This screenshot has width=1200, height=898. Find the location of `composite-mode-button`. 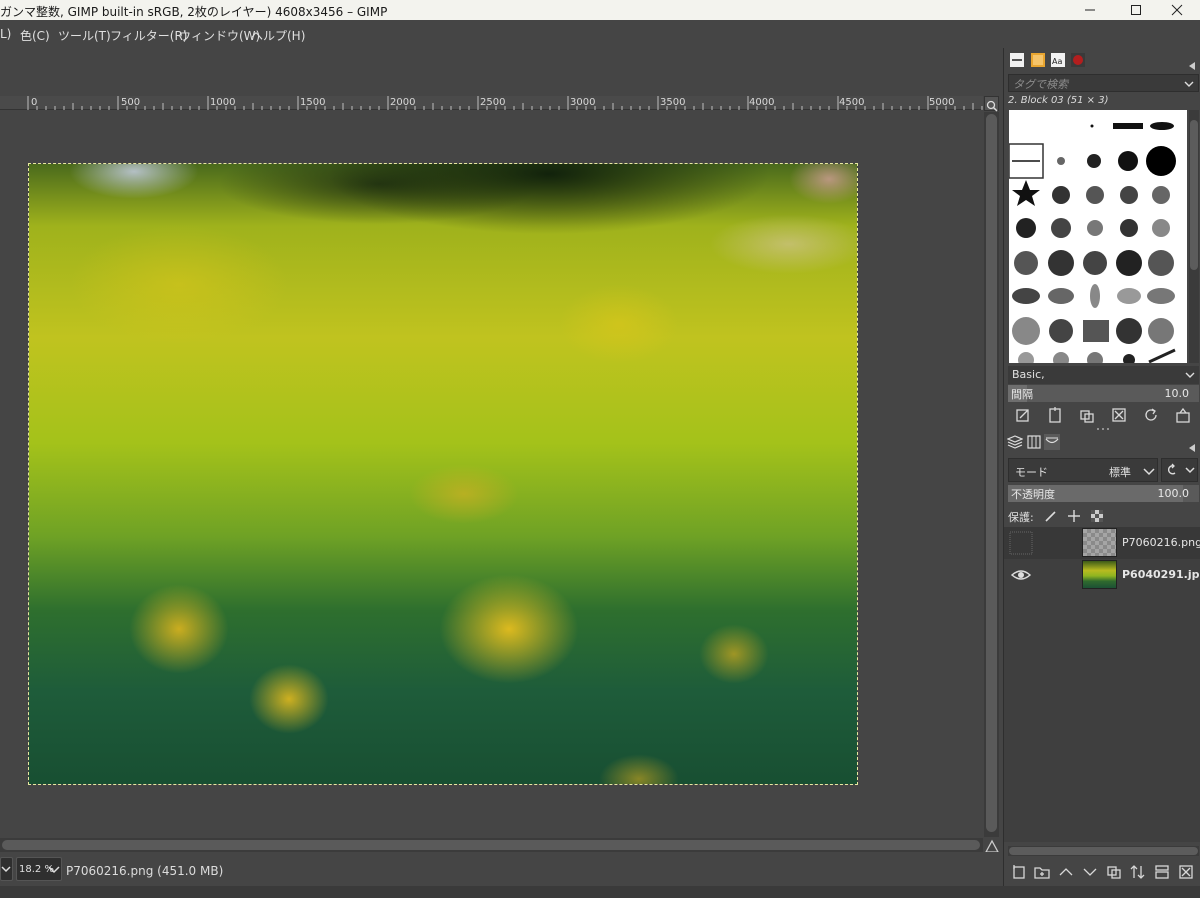

composite-mode-button is located at coordinates (1179, 470).